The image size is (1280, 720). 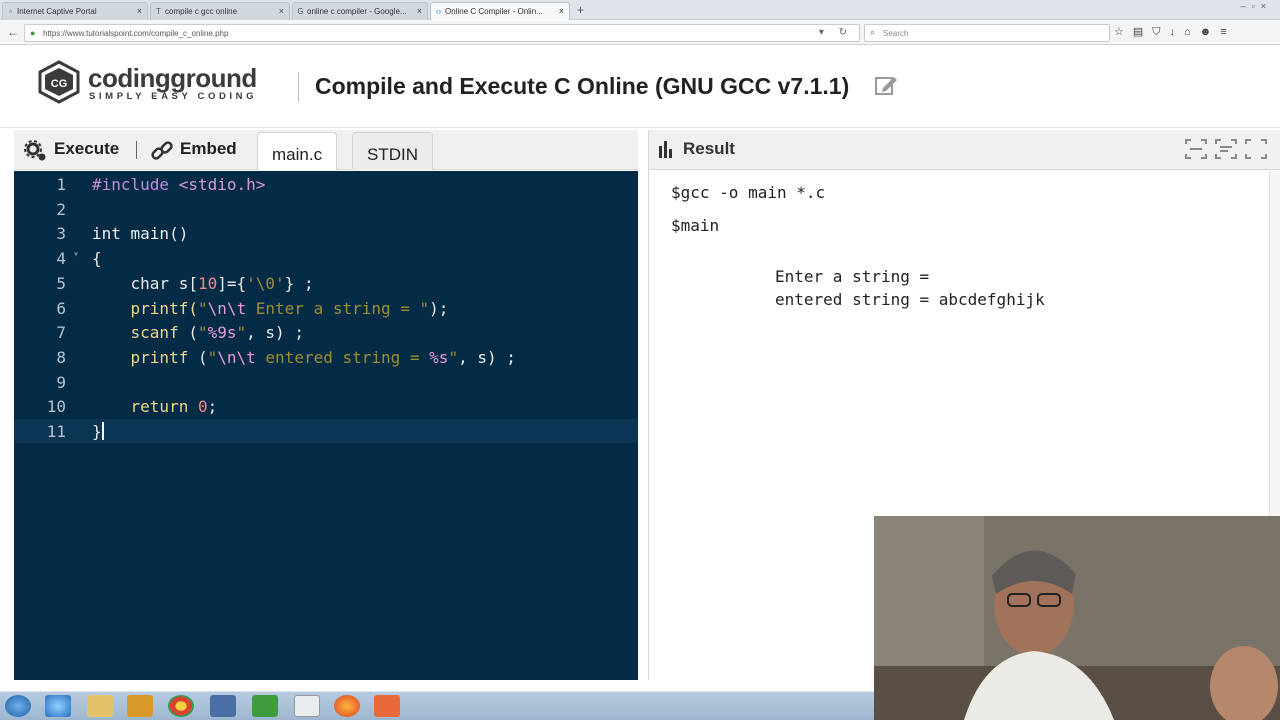 I want to click on browser-tab: G online c compiler - Google... ×, so click(x=360, y=11).